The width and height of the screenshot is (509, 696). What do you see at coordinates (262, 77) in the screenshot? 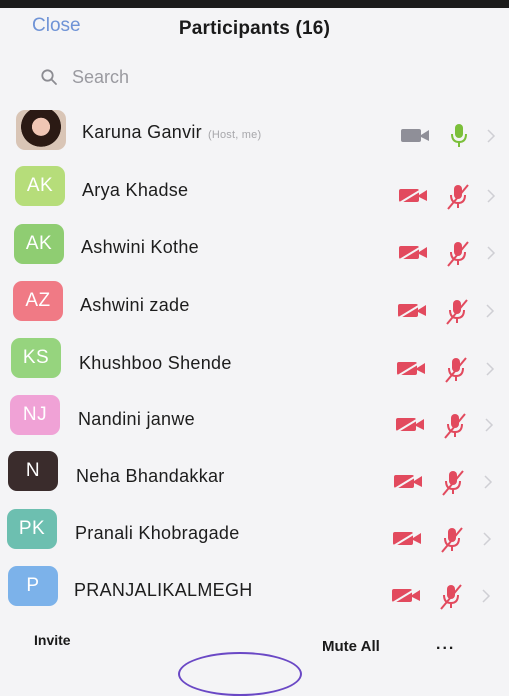
I see `search-input` at bounding box center [262, 77].